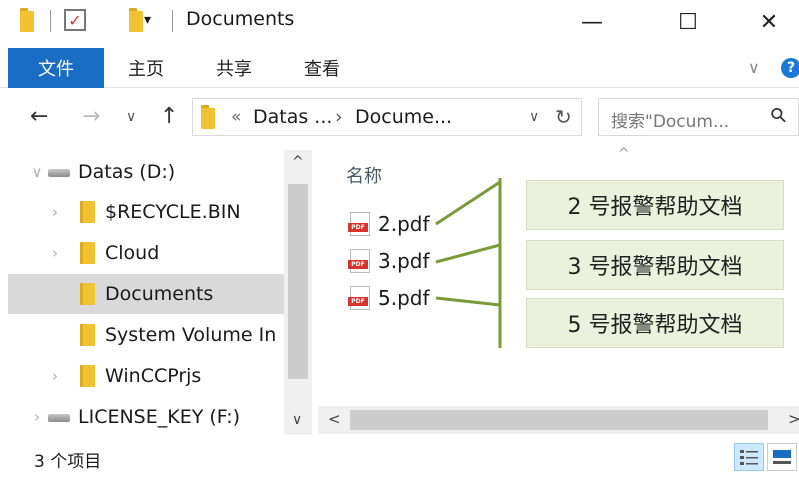 This screenshot has width=799, height=477. I want to click on new-folder-icon, so click(136, 20).